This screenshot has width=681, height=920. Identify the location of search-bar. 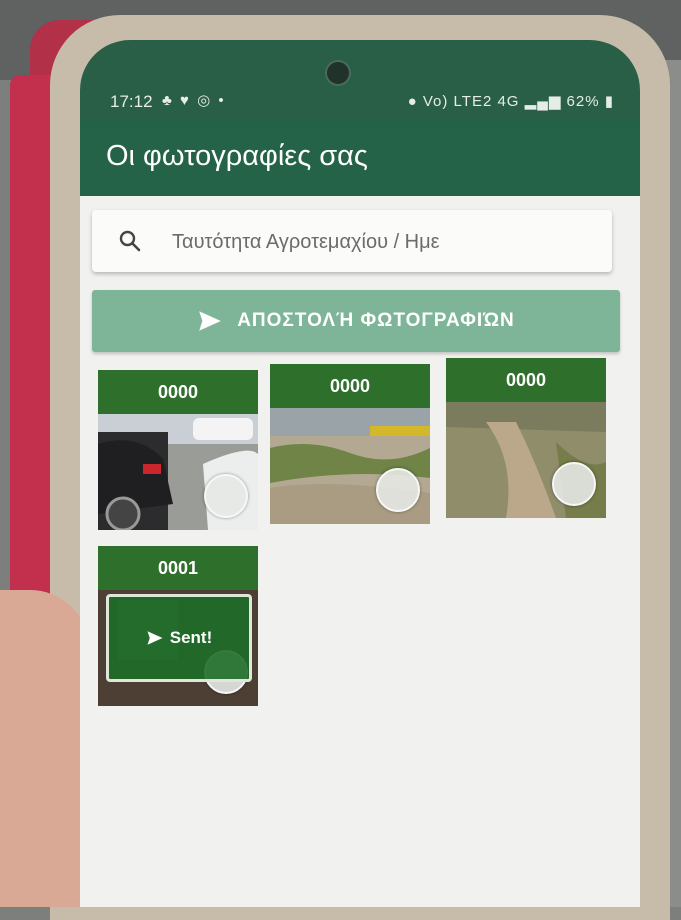
(352, 241).